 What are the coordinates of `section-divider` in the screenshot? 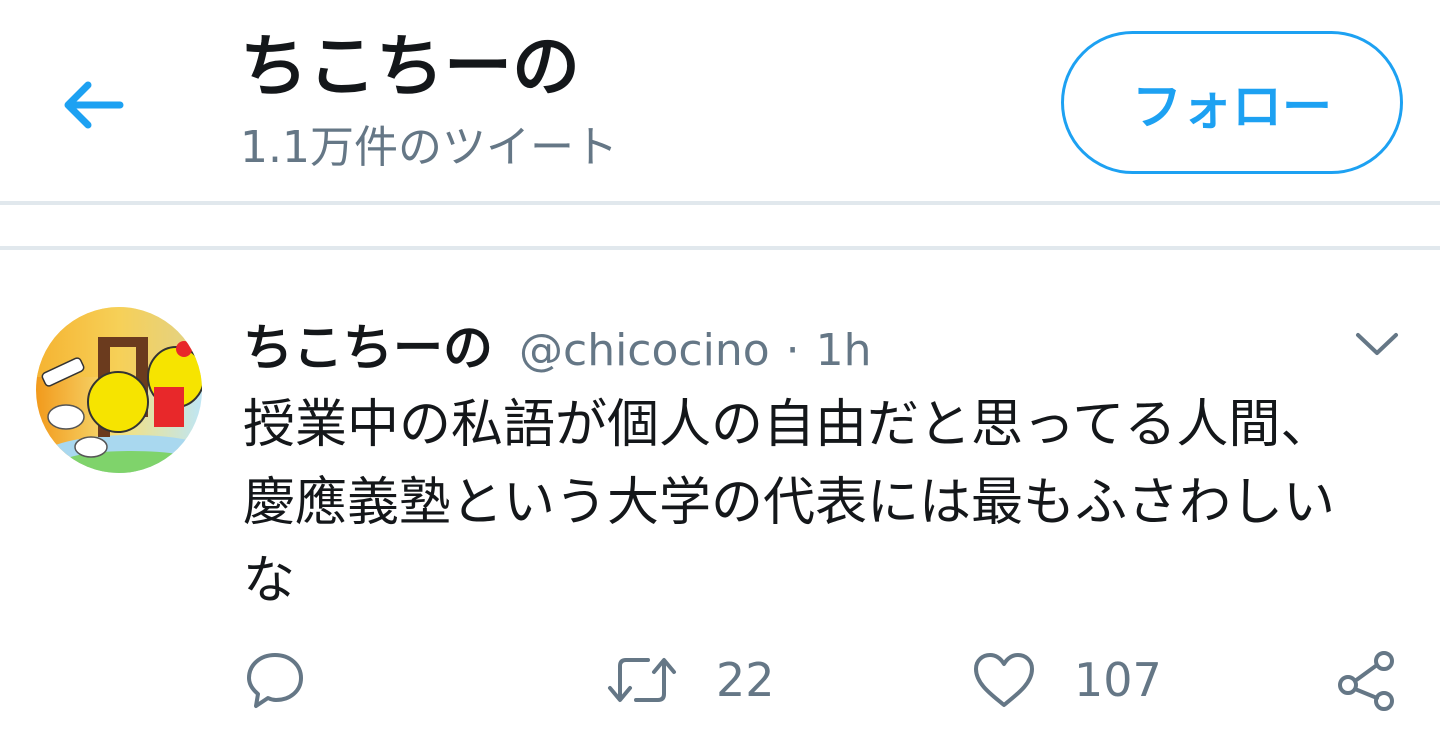 It's located at (720, 248).